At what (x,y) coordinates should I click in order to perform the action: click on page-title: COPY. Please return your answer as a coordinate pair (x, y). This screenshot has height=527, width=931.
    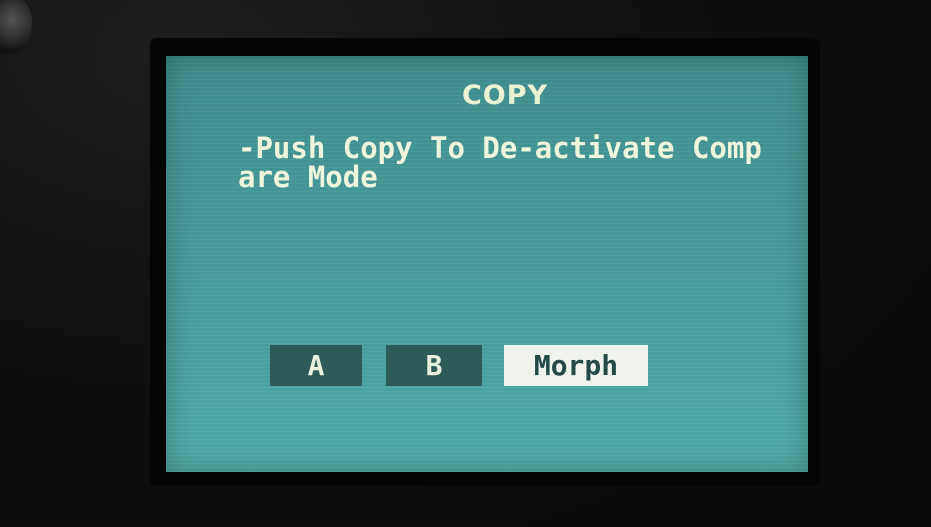
    Looking at the image, I should click on (505, 95).